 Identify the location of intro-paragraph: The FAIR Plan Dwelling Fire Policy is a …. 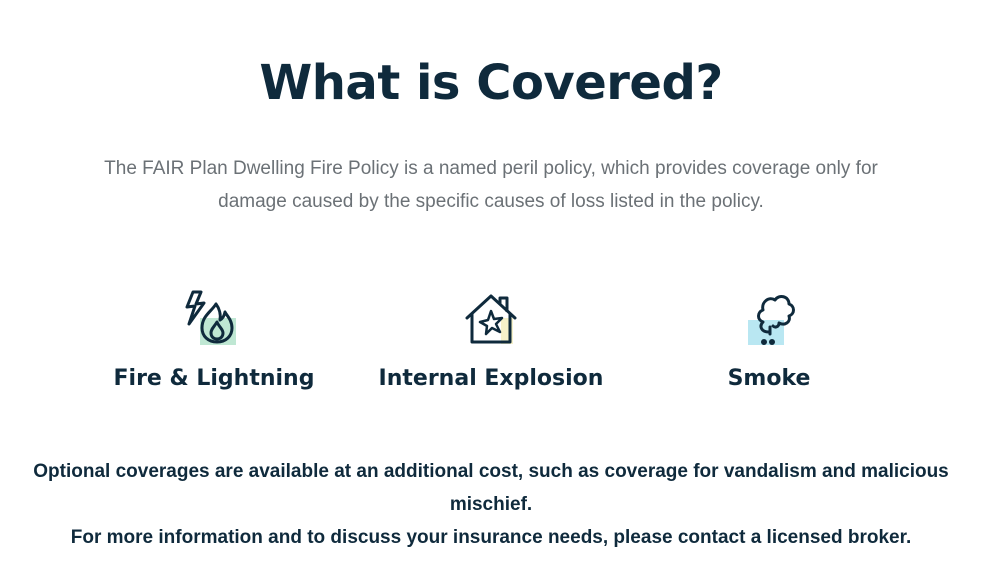
(491, 185).